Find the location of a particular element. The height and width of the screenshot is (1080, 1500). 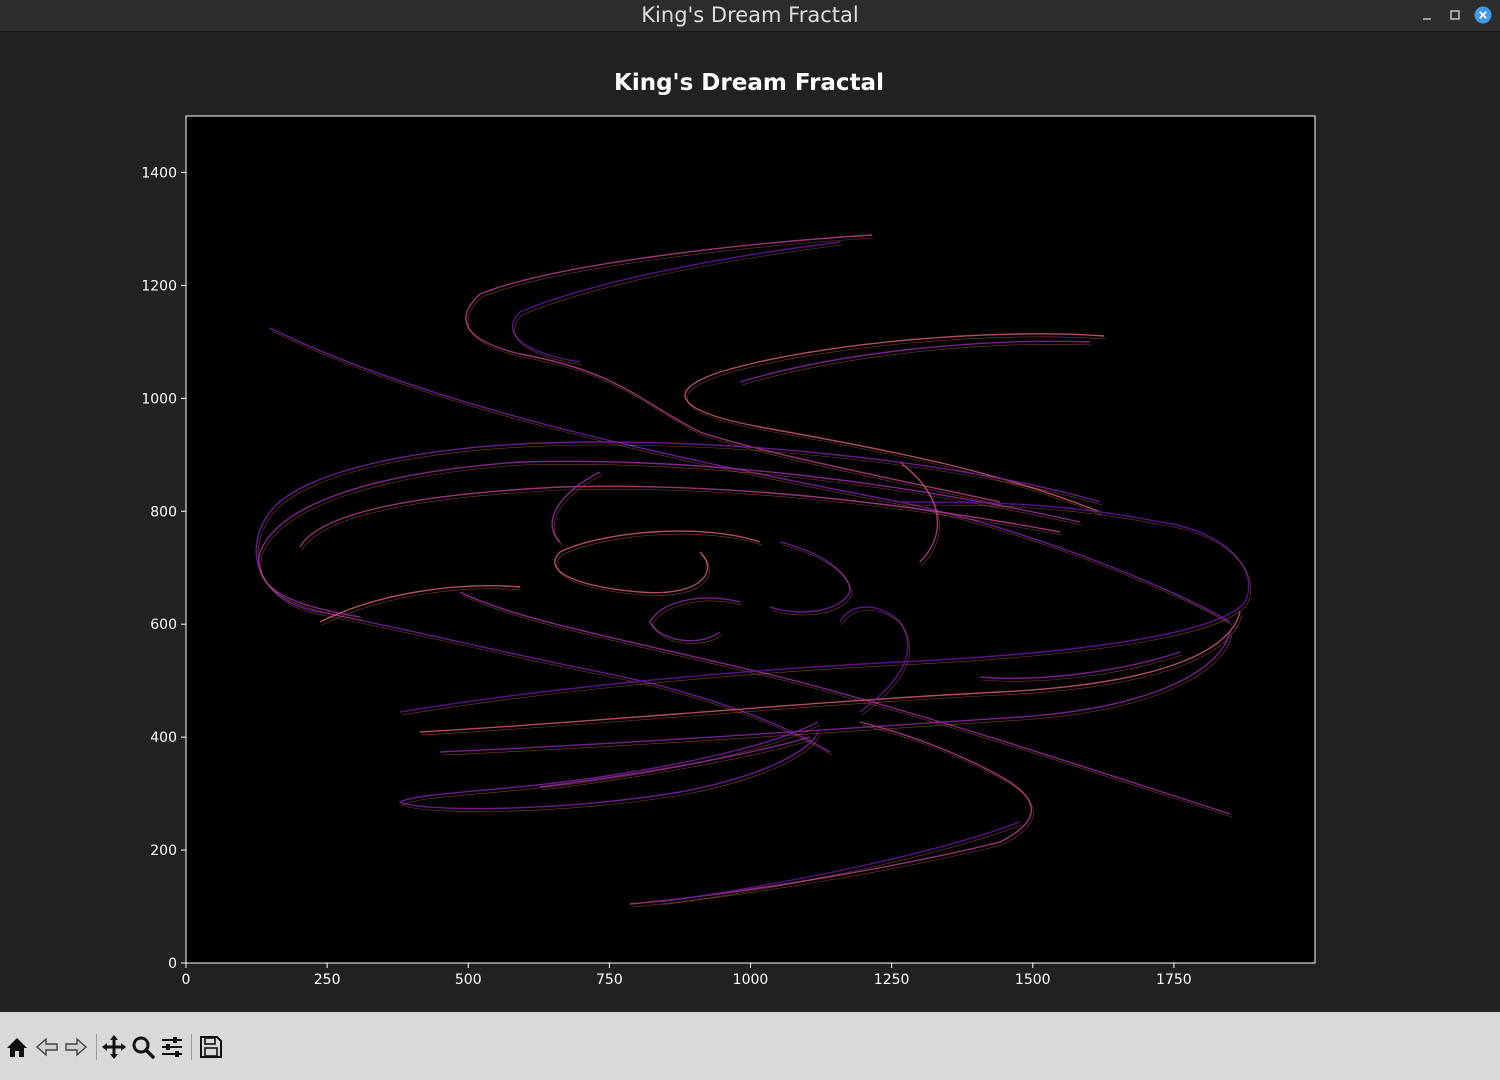

y-tick-label: 1000 is located at coordinates (159, 399).